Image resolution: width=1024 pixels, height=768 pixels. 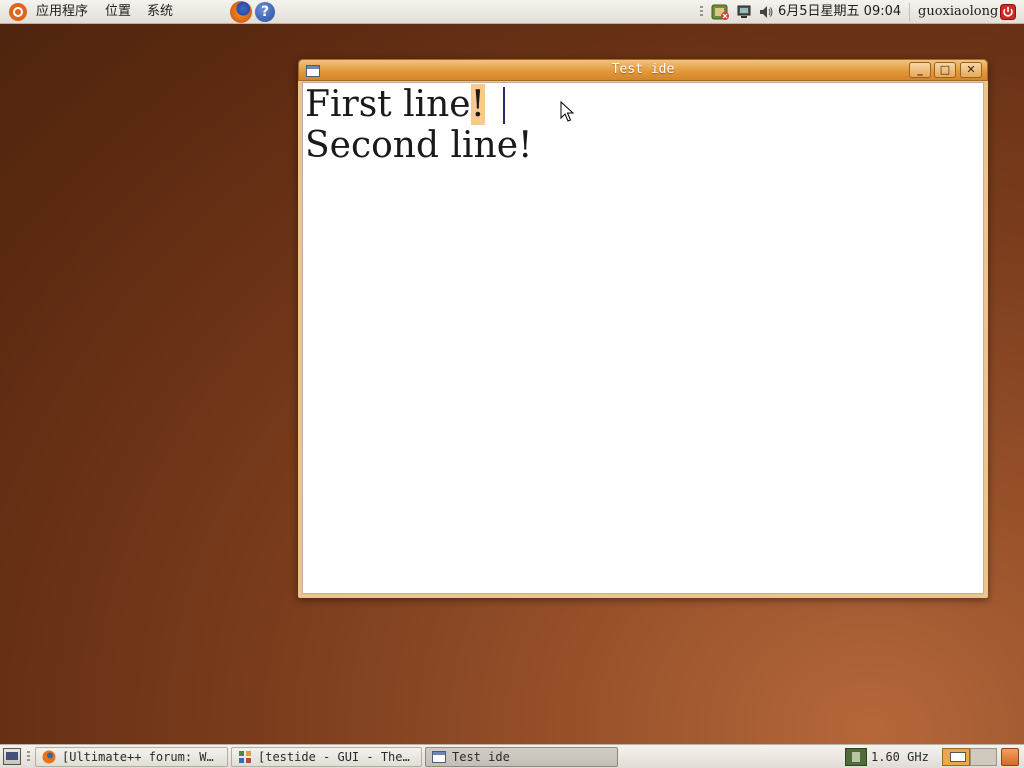 I want to click on editor-line-2: Second line!, so click(x=419, y=145).